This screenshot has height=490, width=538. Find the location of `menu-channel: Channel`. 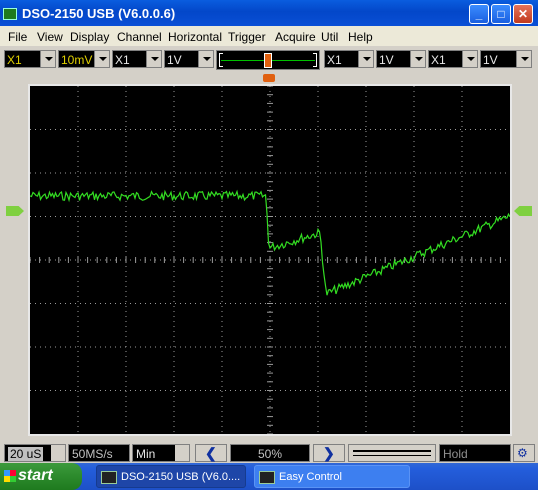

menu-channel: Channel is located at coordinates (139, 37).